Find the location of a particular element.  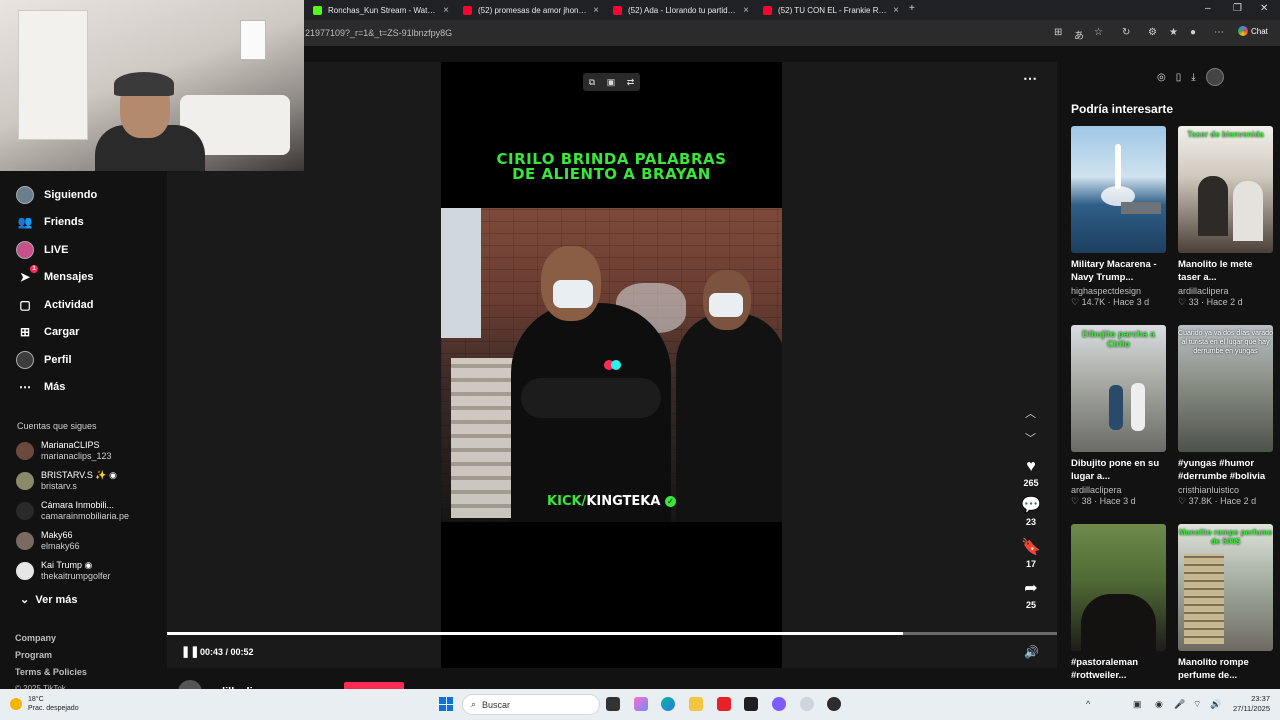

account-item: MarianaCLIPS marianaclips_123 is located at coordinates (64, 451).